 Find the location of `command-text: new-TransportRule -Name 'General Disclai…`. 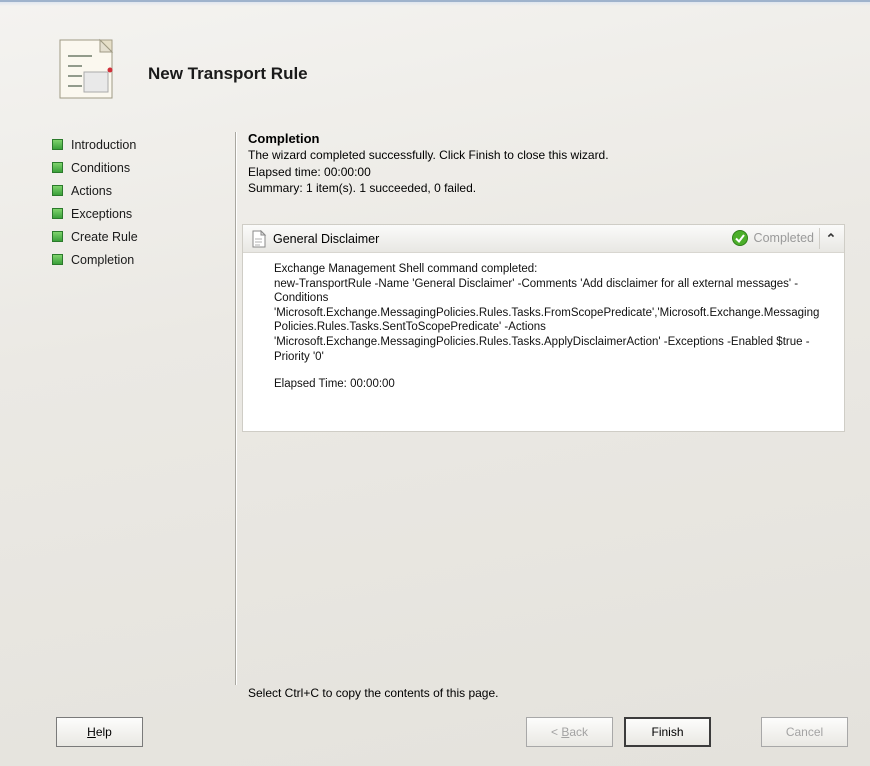

command-text: new-TransportRule -Name 'General Disclai… is located at coordinates (547, 320).